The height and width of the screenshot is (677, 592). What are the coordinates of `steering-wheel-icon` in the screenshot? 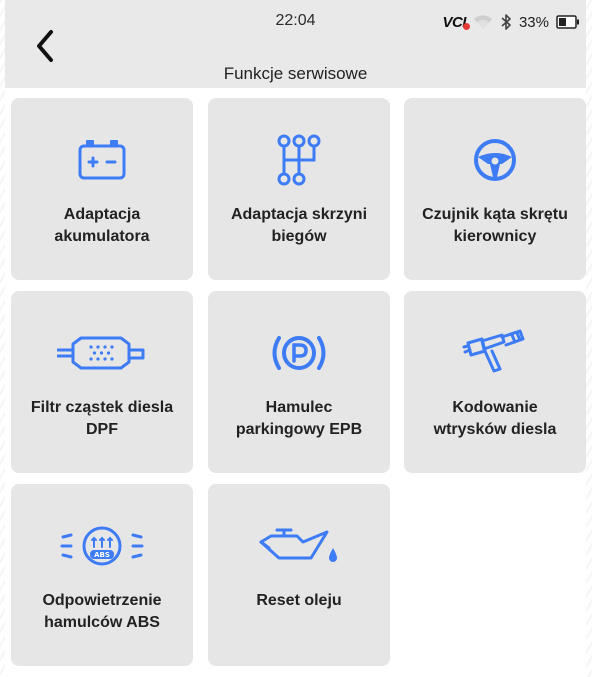 It's located at (495, 160).